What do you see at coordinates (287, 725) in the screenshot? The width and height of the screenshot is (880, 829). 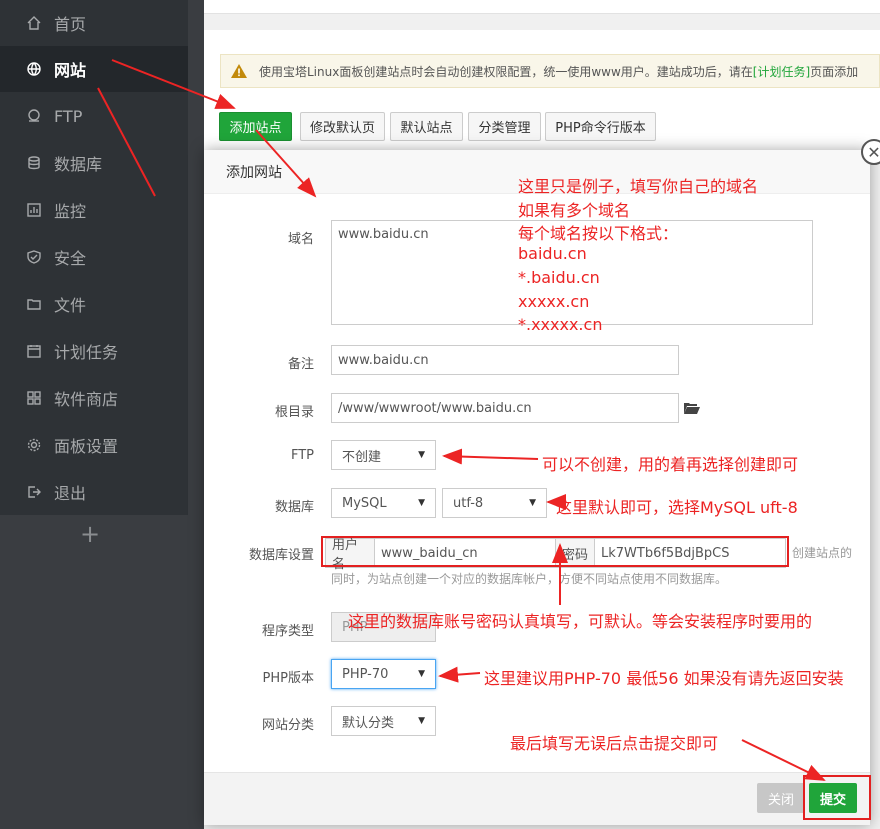 I see `site-category-label: 网站分类` at bounding box center [287, 725].